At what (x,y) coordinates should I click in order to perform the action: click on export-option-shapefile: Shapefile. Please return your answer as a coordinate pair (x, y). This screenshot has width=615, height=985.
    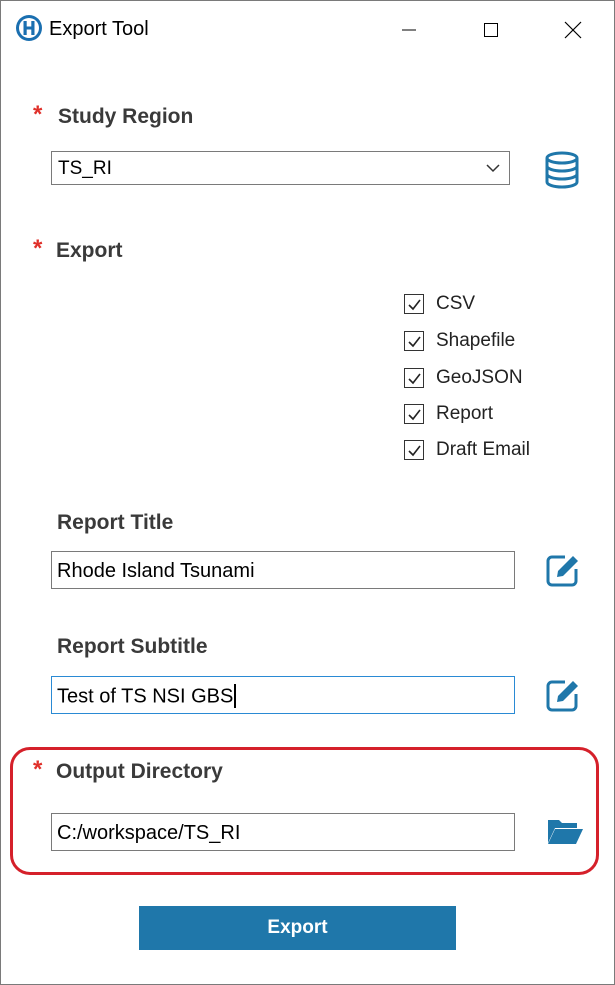
    Looking at the image, I should click on (504, 341).